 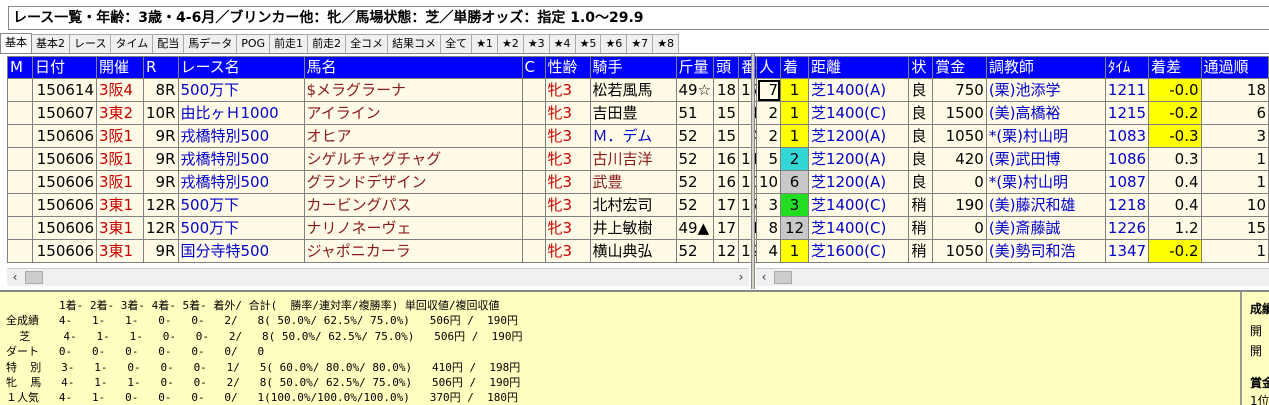 I want to click on column-header: 着差, so click(x=1175, y=67).